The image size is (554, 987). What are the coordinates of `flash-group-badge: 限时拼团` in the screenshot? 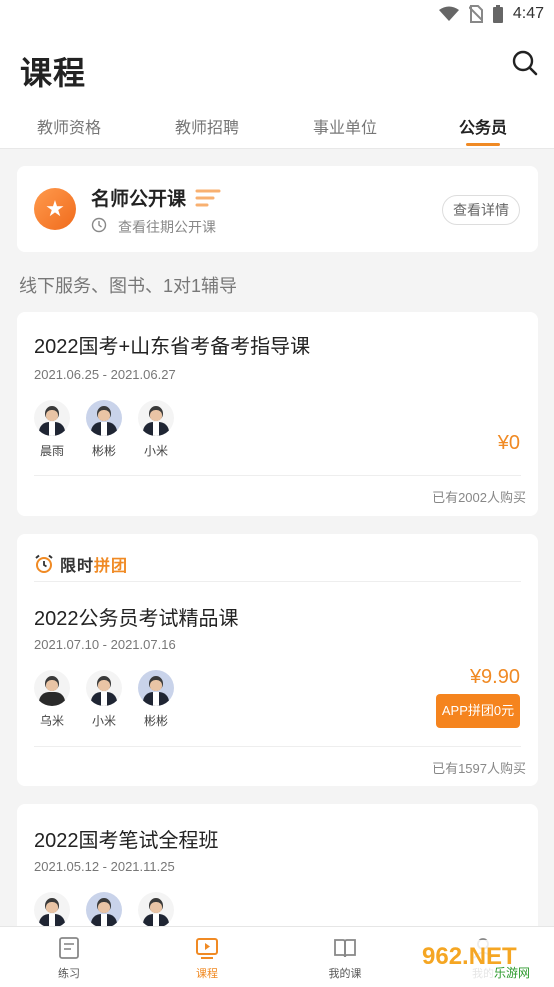 It's located at (81, 564).